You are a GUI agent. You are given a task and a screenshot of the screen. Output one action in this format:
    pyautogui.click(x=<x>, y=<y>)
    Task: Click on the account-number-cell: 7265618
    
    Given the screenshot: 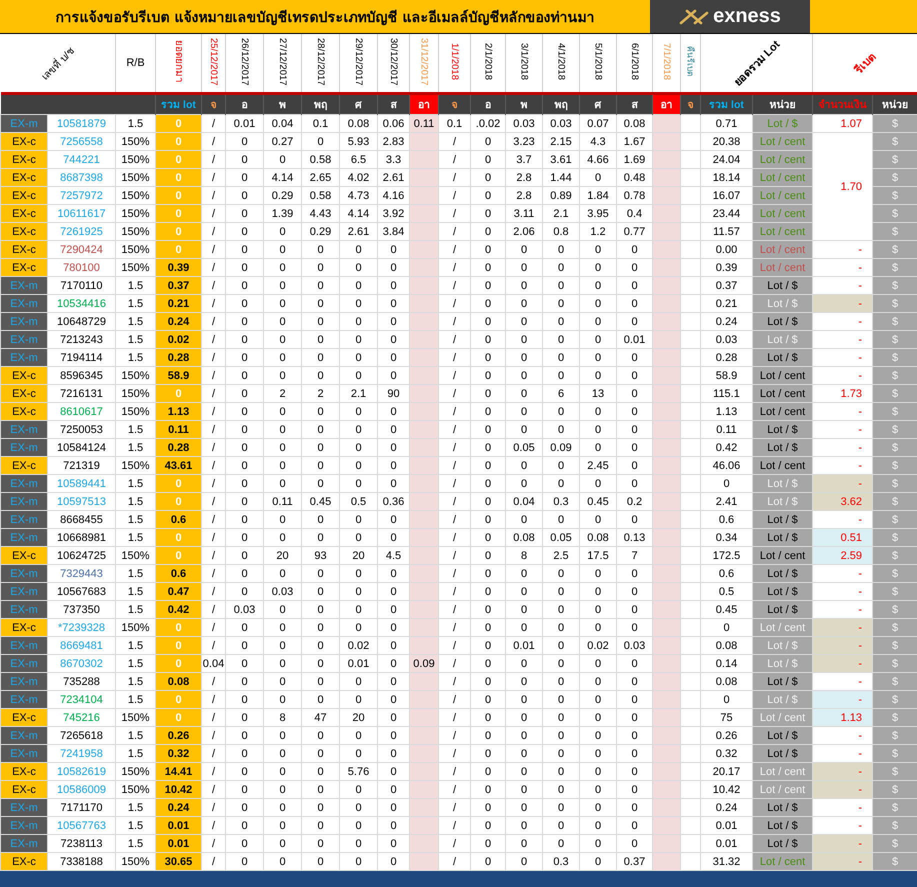 What is the action you would take?
    pyautogui.click(x=82, y=735)
    